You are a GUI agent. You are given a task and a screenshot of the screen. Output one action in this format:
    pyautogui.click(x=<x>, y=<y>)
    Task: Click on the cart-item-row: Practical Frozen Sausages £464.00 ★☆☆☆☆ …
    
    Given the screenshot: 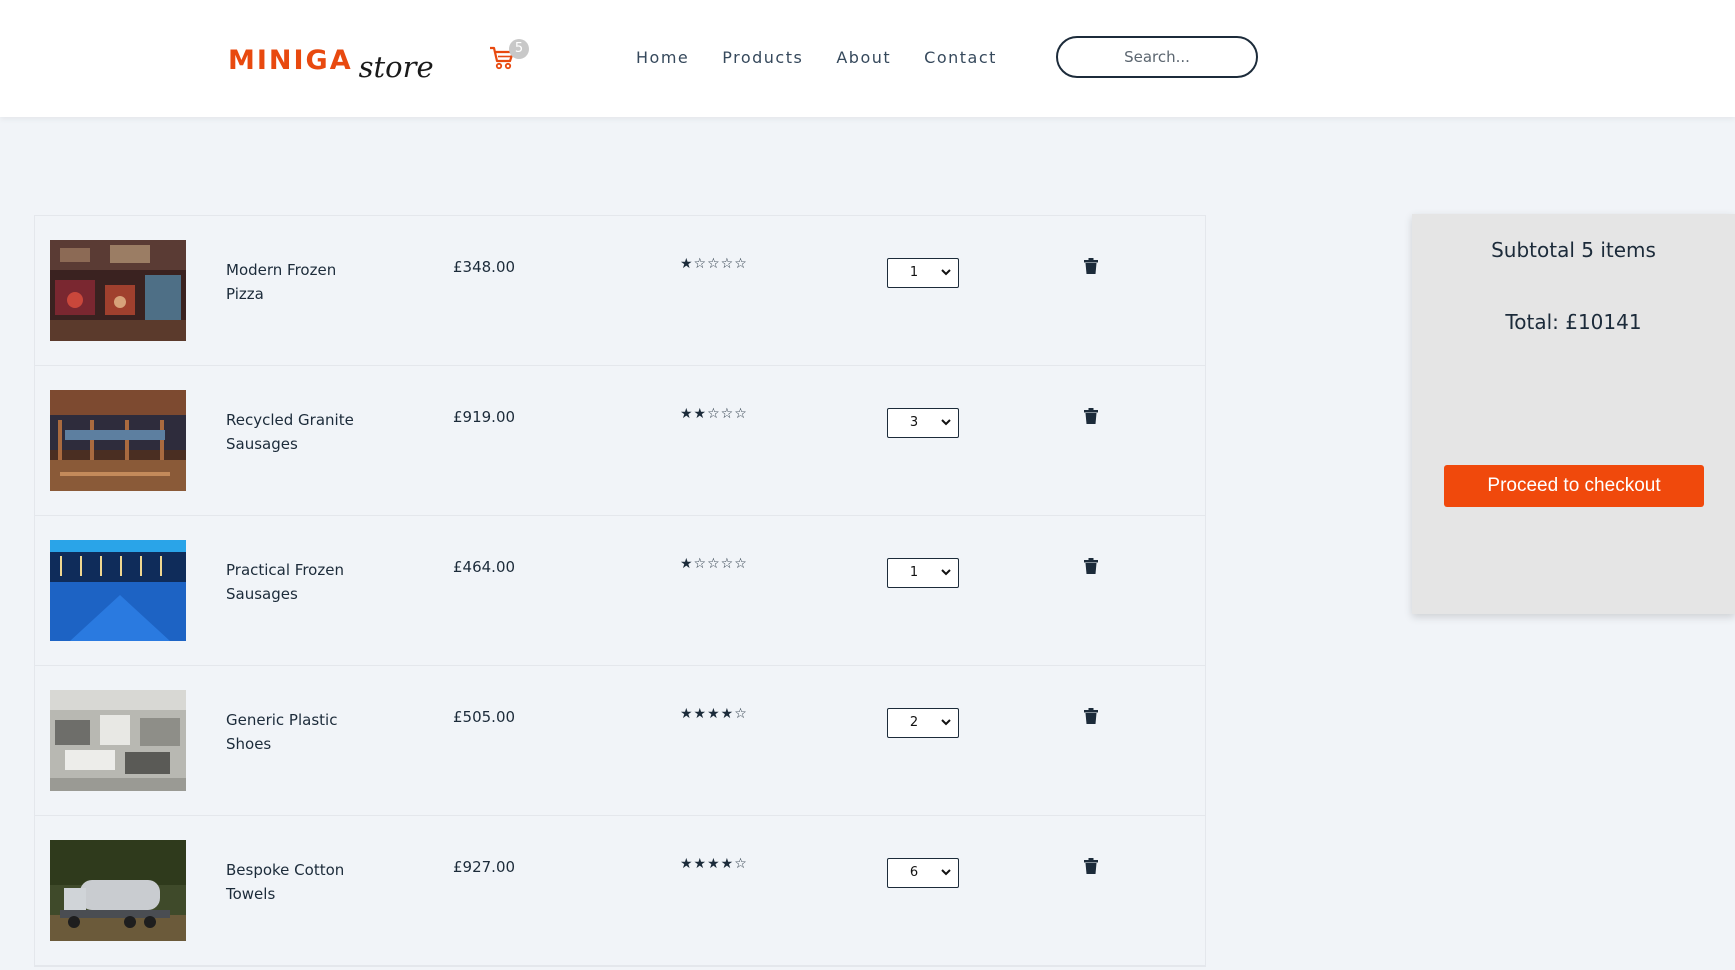 What is the action you would take?
    pyautogui.click(x=620, y=591)
    